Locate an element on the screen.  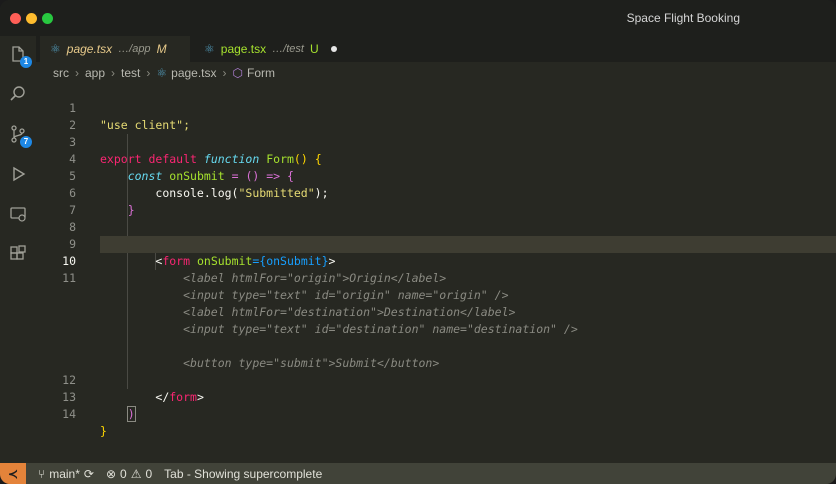
code-line: 3 export default function Form() { is located at coordinates (436, 141).